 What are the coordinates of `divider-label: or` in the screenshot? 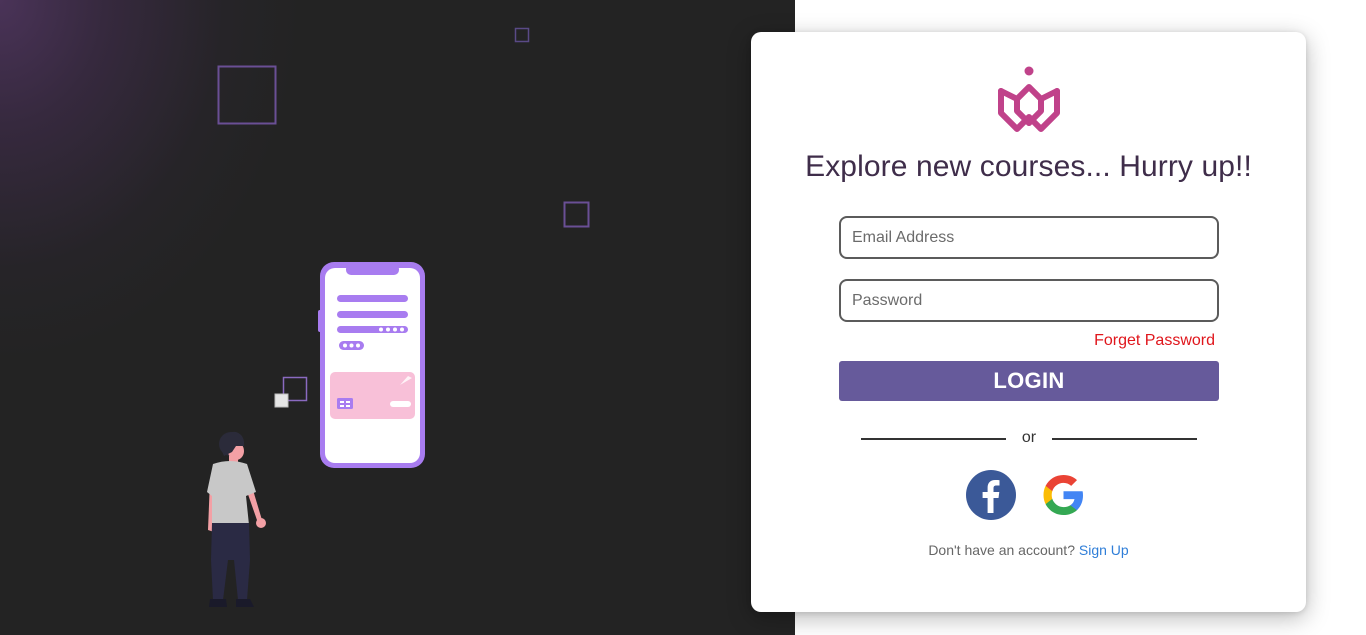 It's located at (1029, 437).